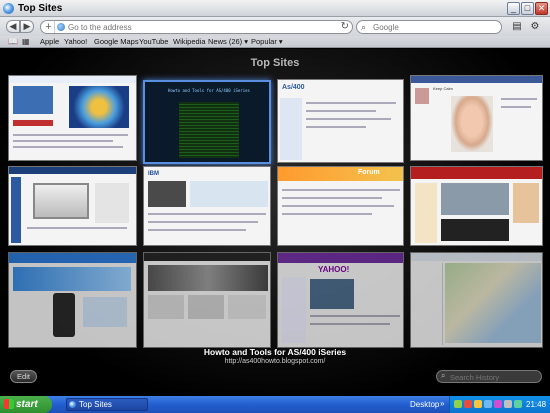 The width and height of the screenshot is (550, 413). What do you see at coordinates (527, 8) in the screenshot?
I see `maximize-button: □` at bounding box center [527, 8].